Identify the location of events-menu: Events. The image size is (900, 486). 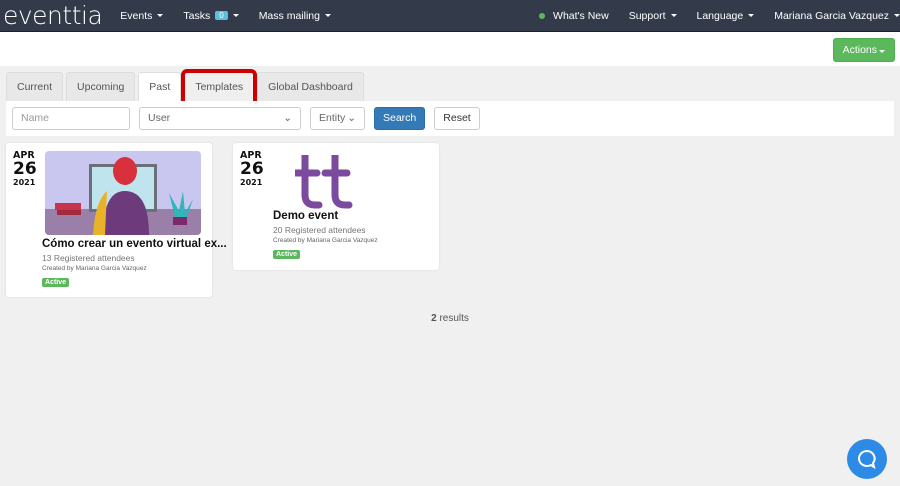
(142, 15).